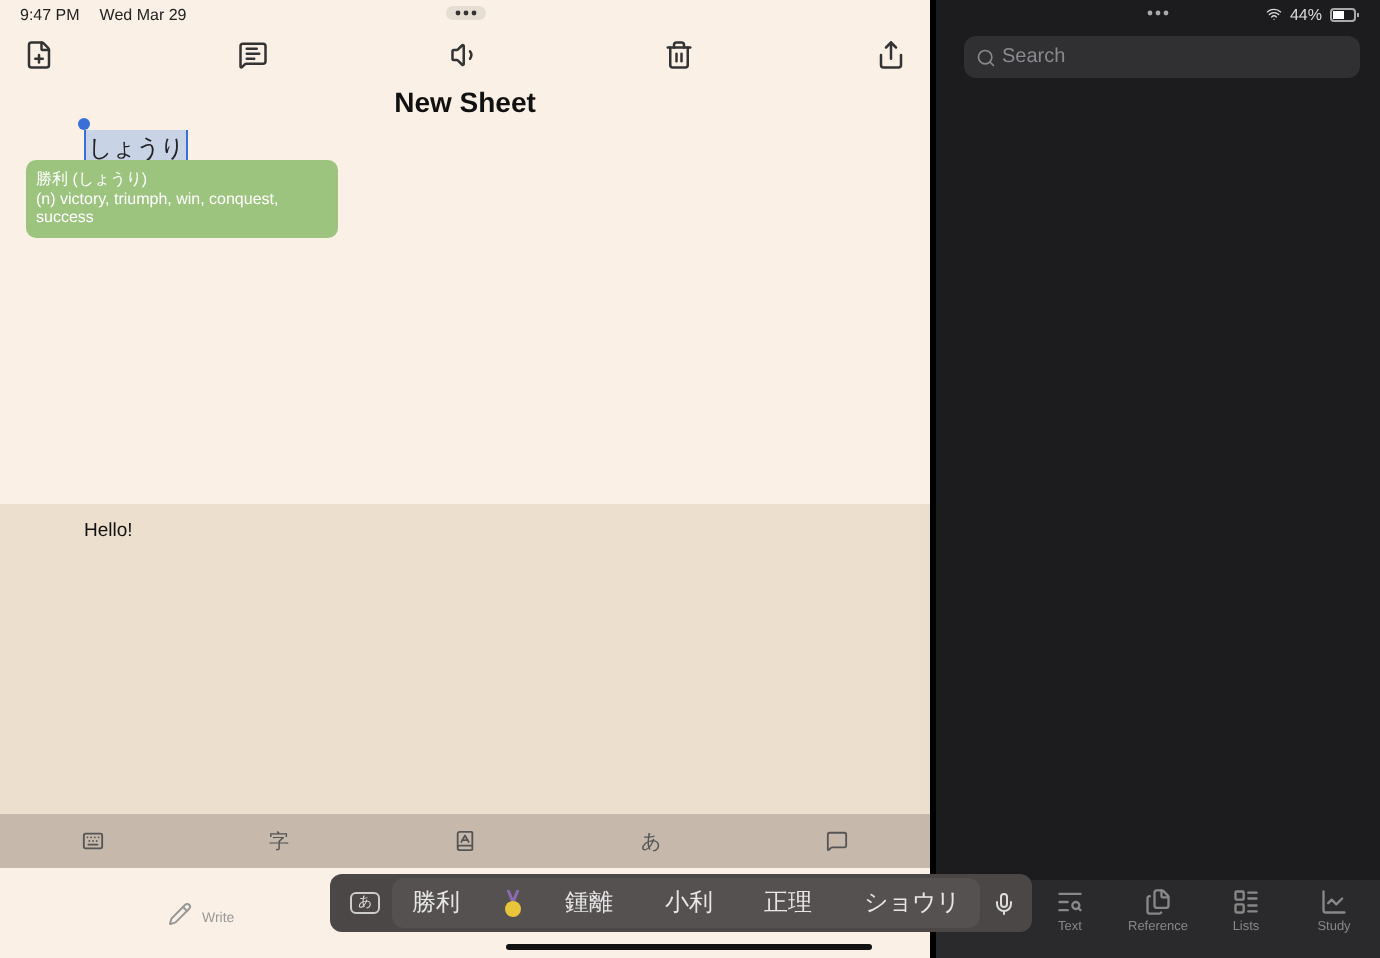 This screenshot has height=958, width=1380. What do you see at coordinates (1305, 14) in the screenshot?
I see `battery-percent: 44%` at bounding box center [1305, 14].